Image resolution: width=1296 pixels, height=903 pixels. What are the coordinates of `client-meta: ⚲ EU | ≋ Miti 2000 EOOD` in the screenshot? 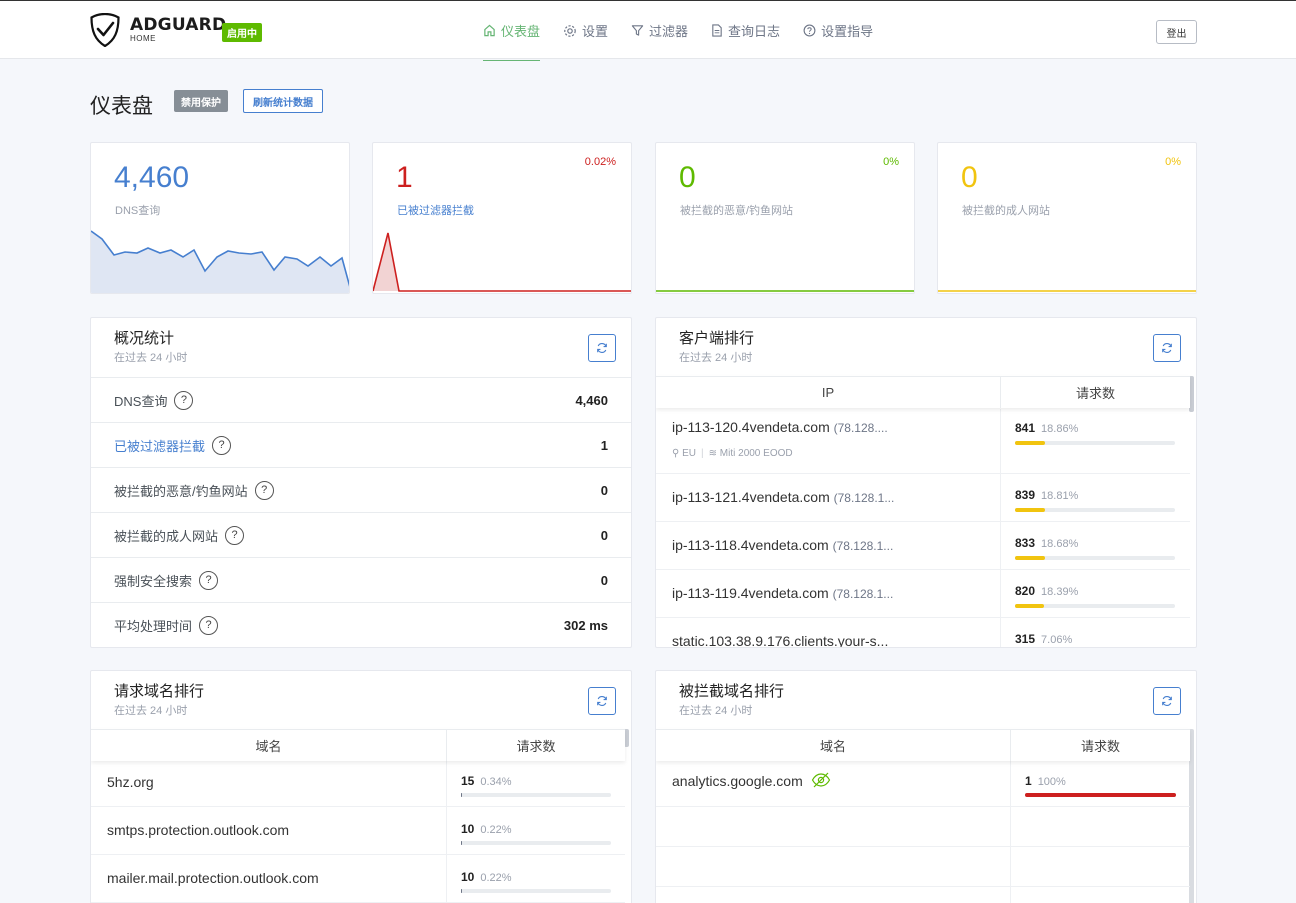 It's located at (732, 453).